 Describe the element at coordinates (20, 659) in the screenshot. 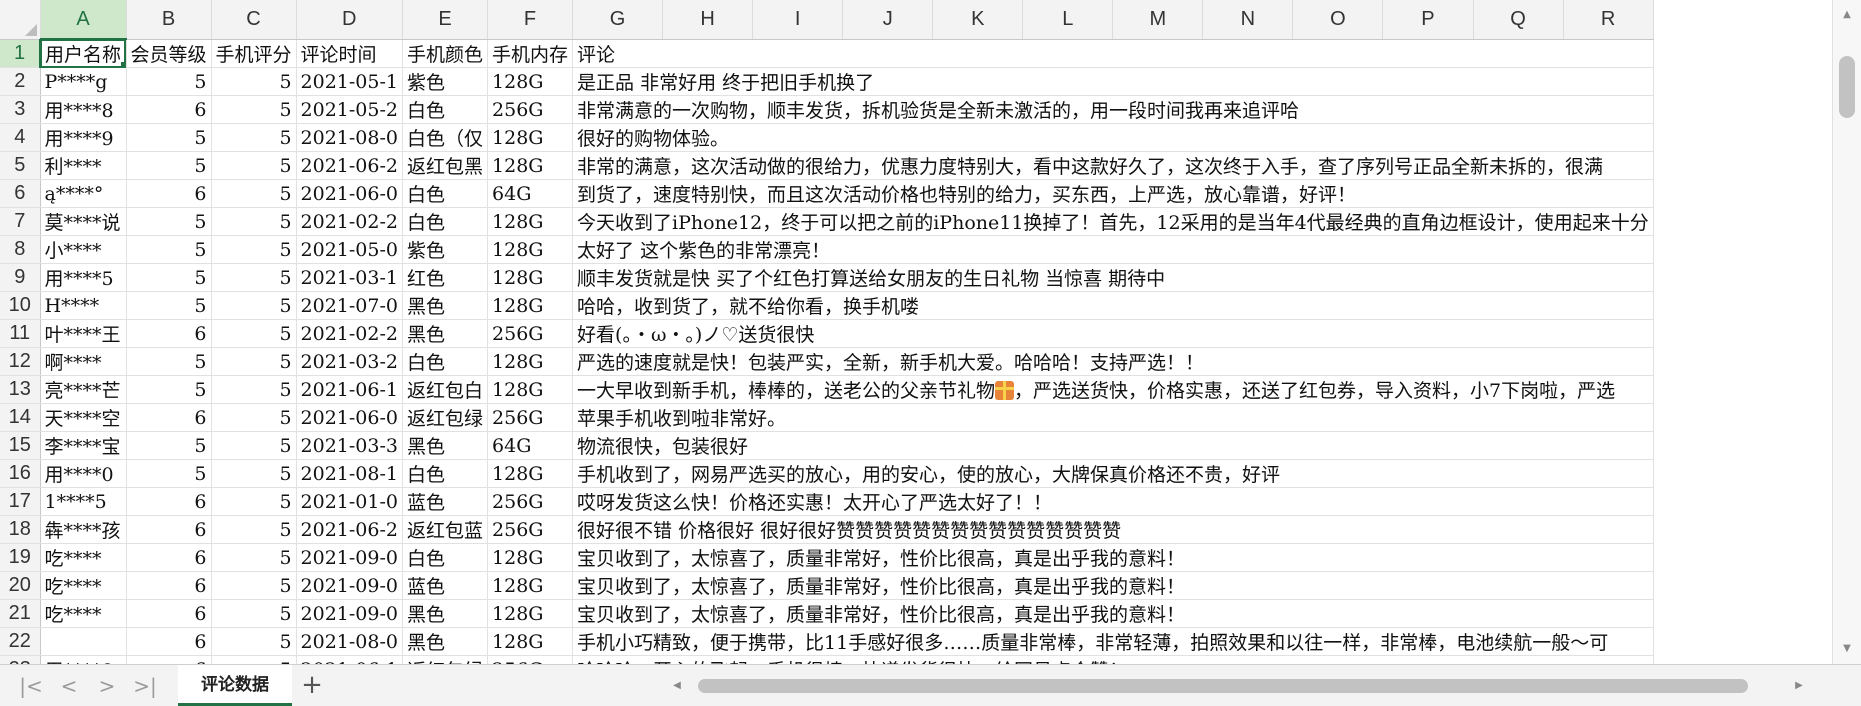

I see `row-header: 23` at that location.